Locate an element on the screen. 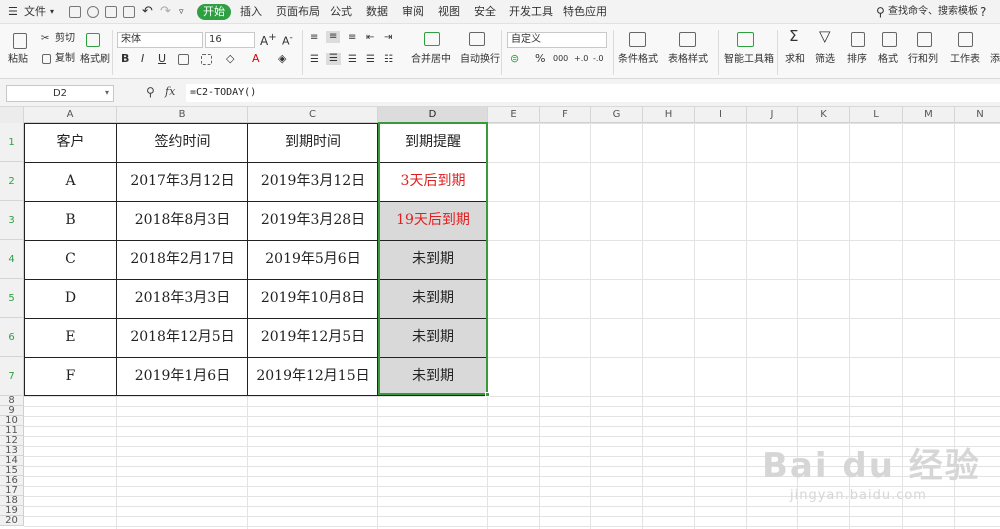  cell-a5: D is located at coordinates (70, 298).